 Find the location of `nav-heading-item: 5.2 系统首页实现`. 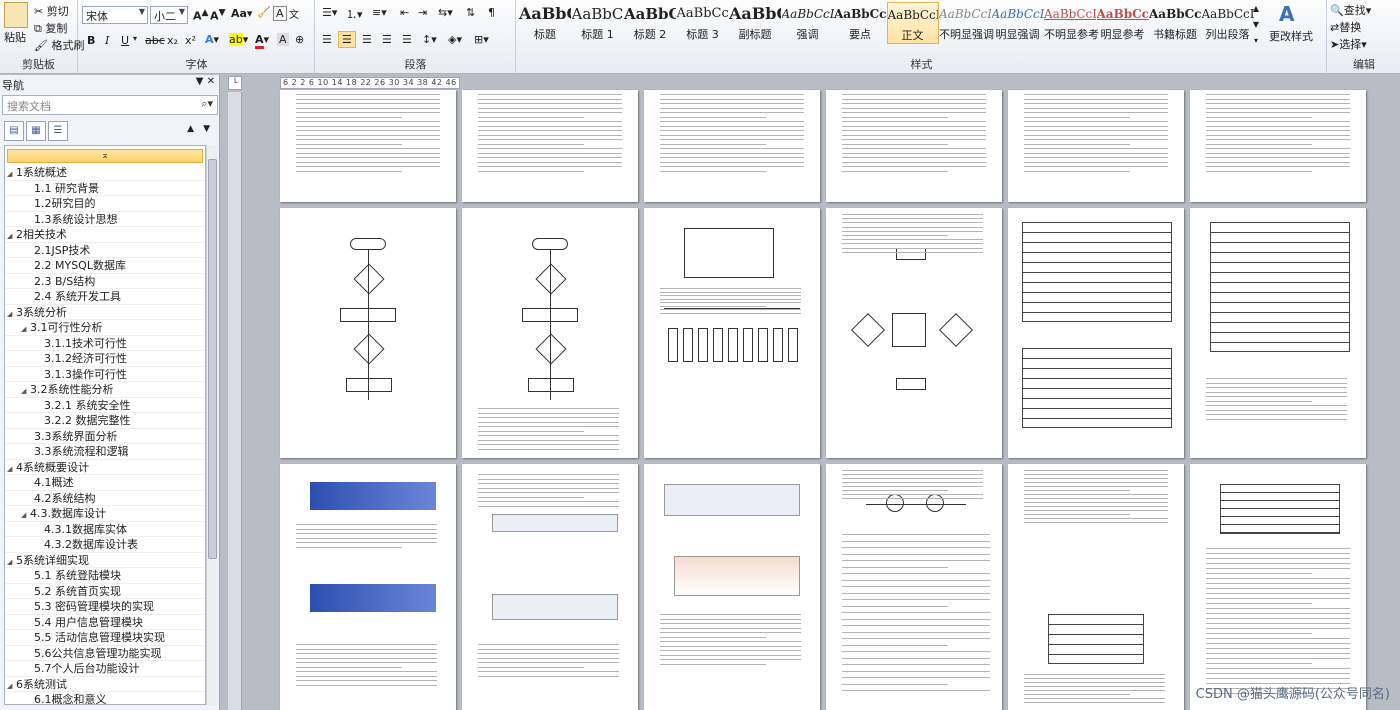

nav-heading-item: 5.2 系统首页实现 is located at coordinates (105, 591).